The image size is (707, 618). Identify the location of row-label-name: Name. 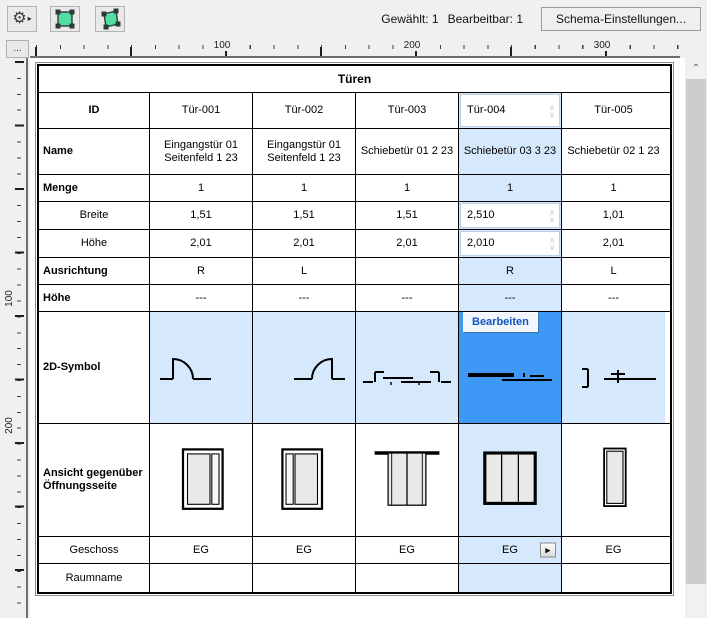
(94, 151).